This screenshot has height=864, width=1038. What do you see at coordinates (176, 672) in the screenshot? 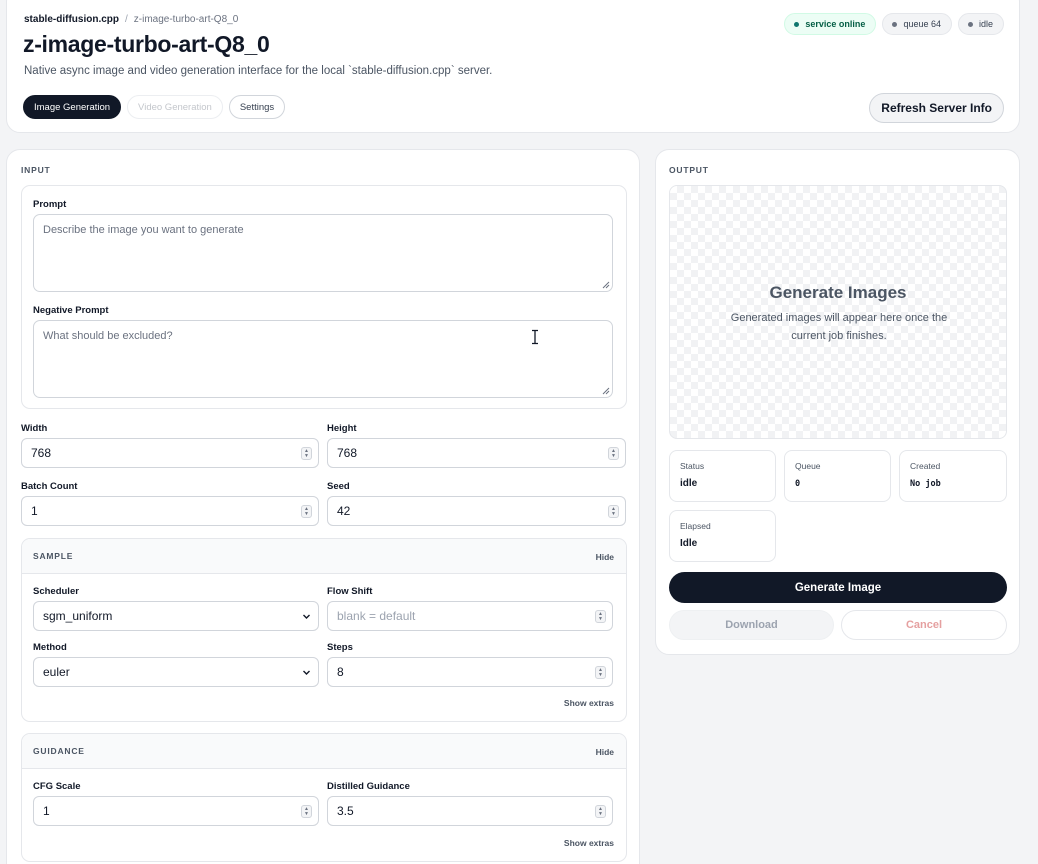
I see `method-select: euler` at bounding box center [176, 672].